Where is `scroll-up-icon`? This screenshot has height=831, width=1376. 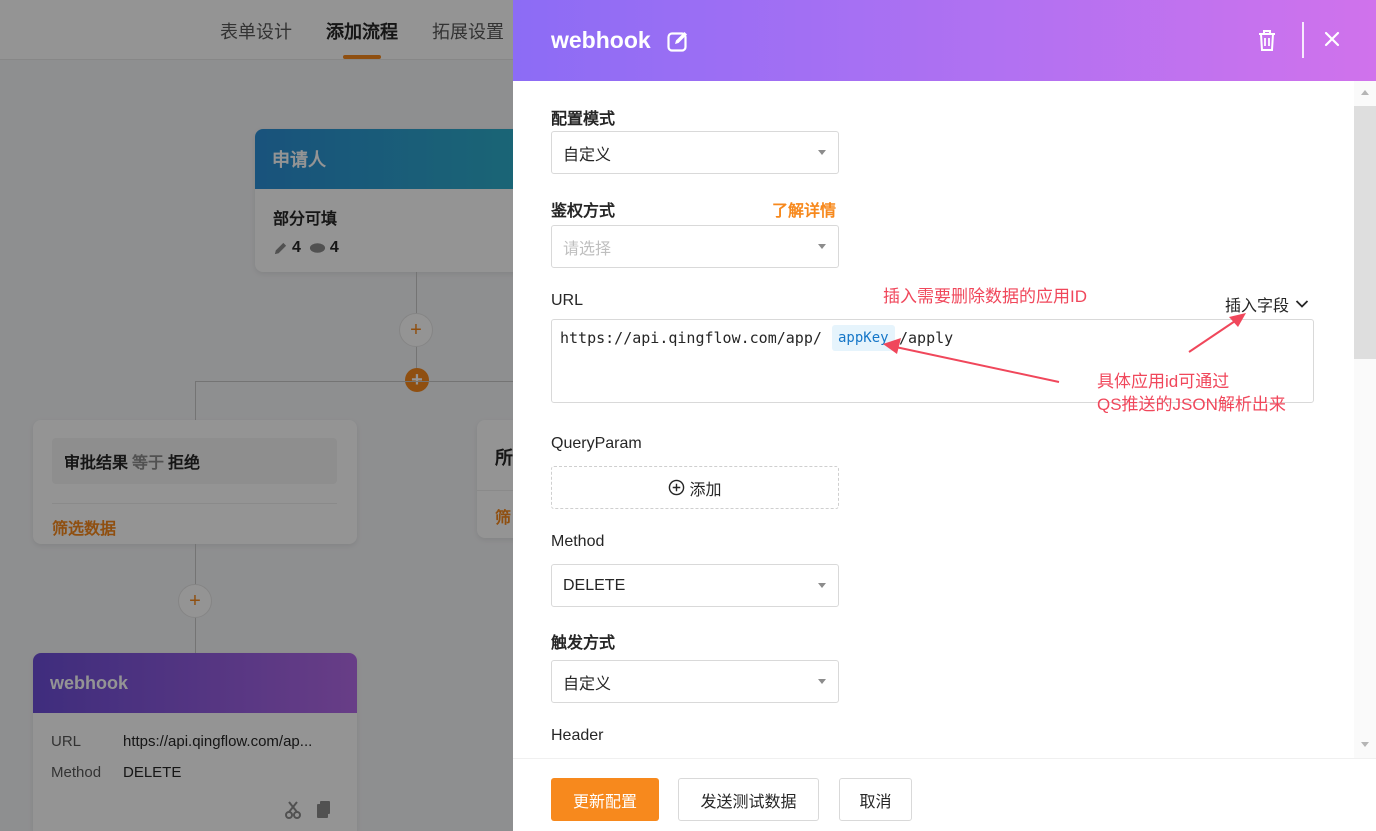
scroll-up-icon is located at coordinates (1365, 92).